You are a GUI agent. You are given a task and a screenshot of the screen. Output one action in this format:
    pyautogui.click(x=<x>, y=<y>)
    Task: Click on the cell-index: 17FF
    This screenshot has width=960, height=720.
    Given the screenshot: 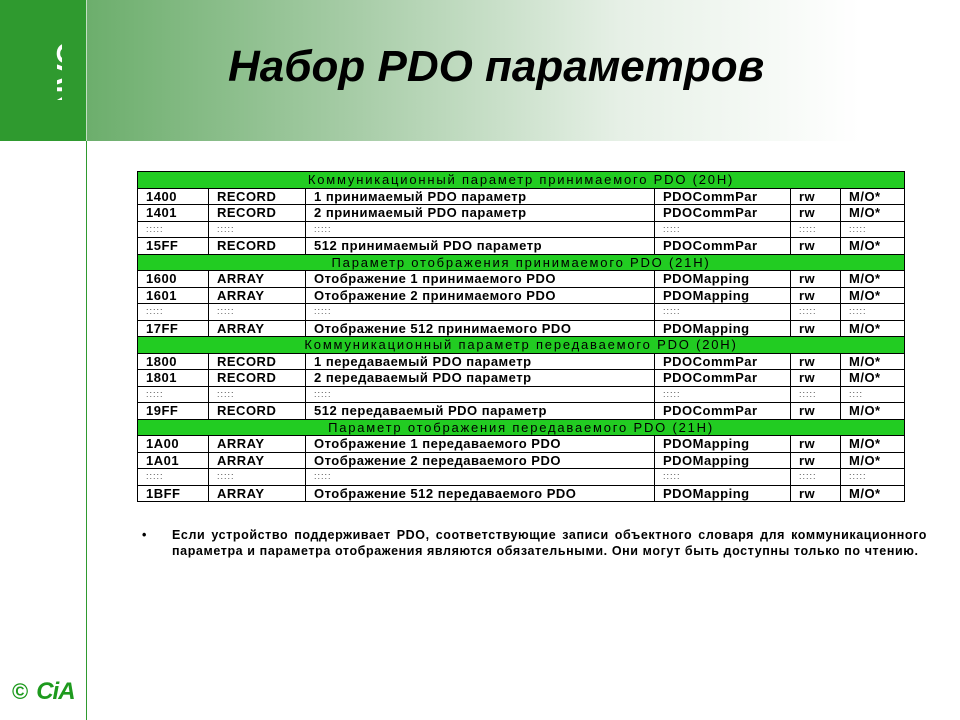 What is the action you would take?
    pyautogui.click(x=173, y=328)
    